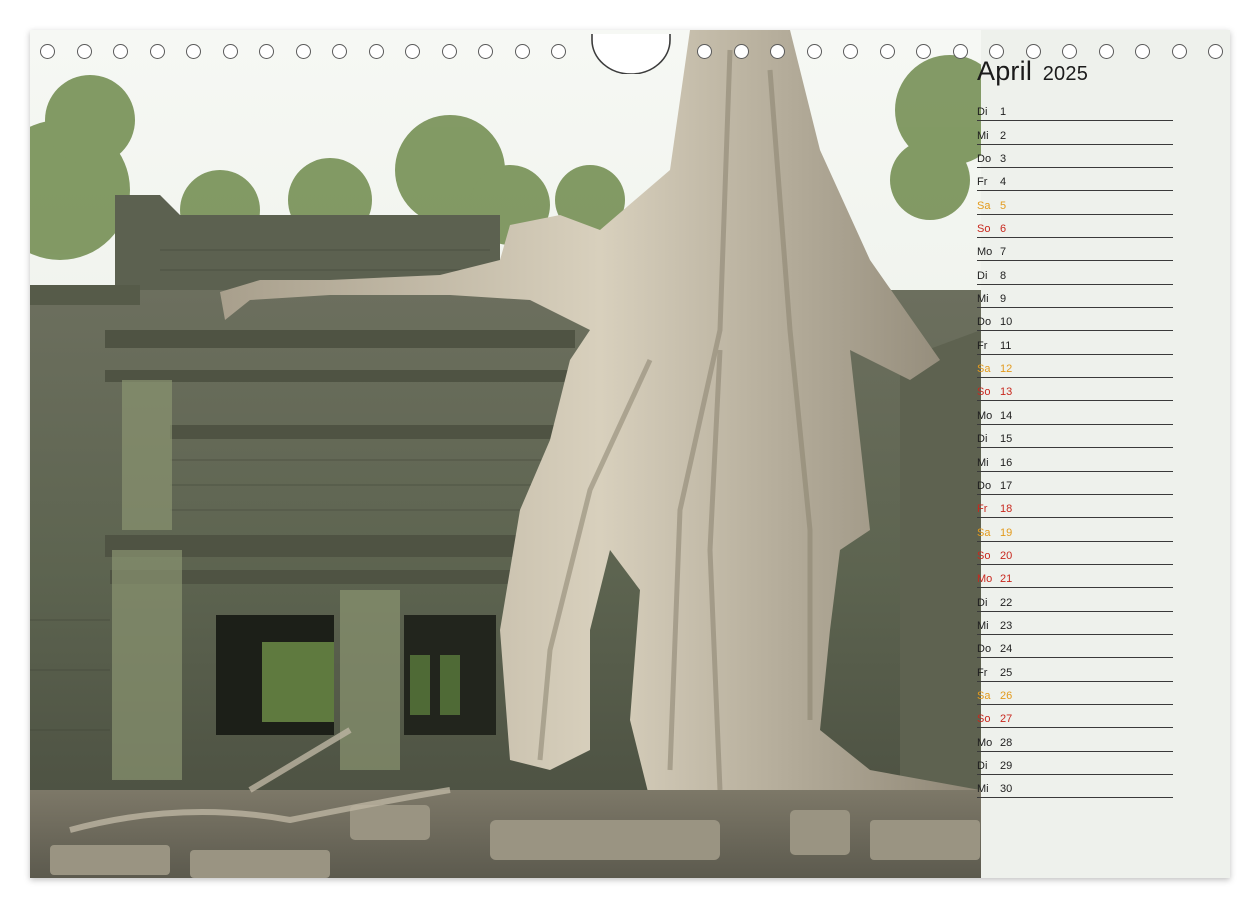  I want to click on day-number: 24, so click(1006, 649).